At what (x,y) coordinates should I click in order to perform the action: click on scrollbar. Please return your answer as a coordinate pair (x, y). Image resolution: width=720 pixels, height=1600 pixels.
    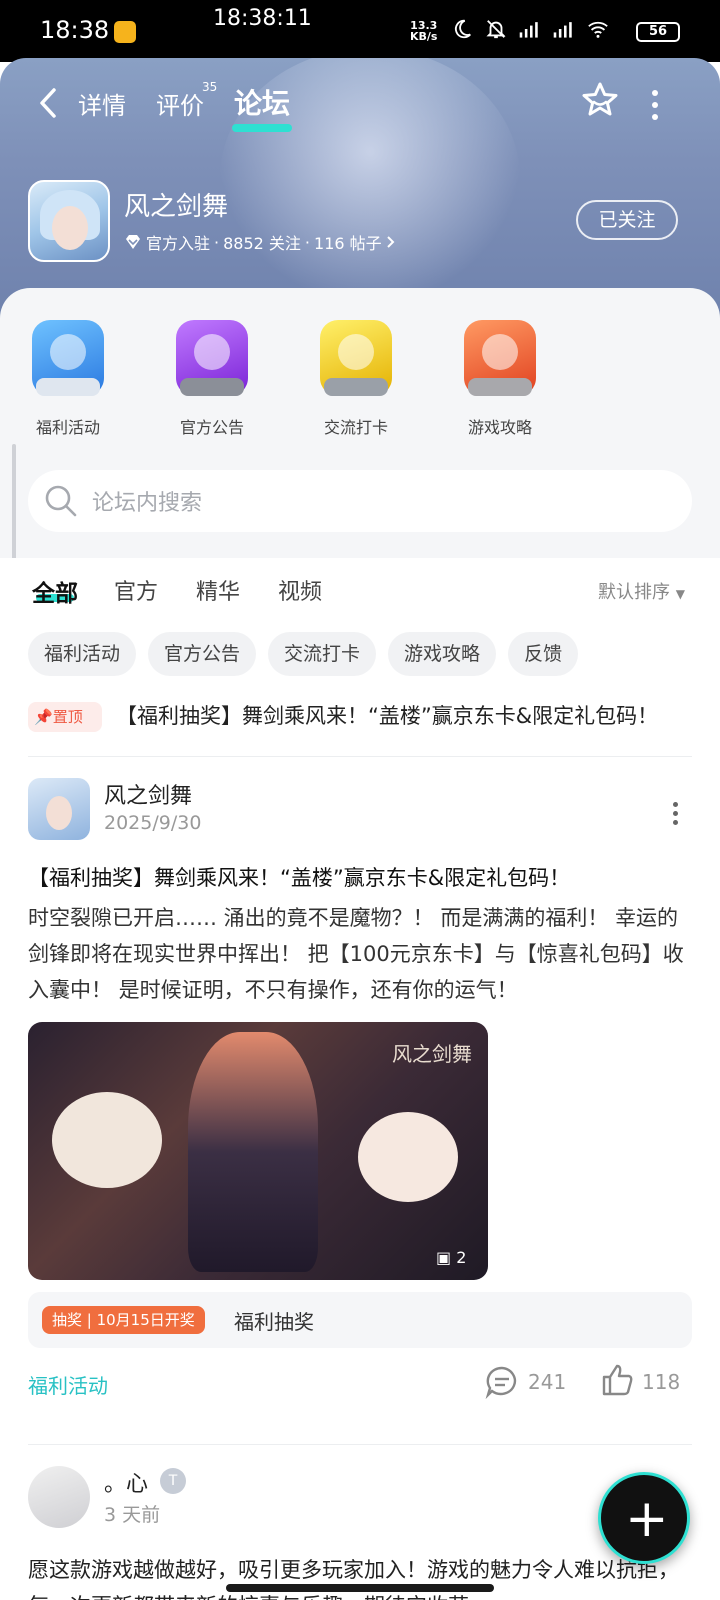
    Looking at the image, I should click on (14, 504).